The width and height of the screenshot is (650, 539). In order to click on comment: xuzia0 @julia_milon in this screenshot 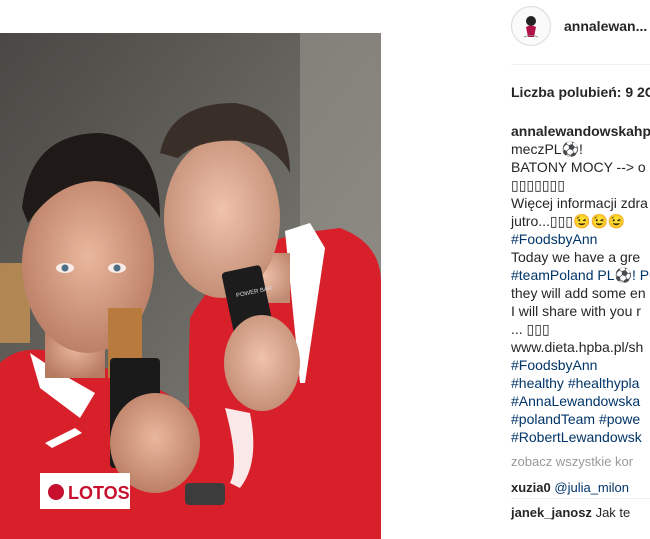, I will do `click(570, 487)`.